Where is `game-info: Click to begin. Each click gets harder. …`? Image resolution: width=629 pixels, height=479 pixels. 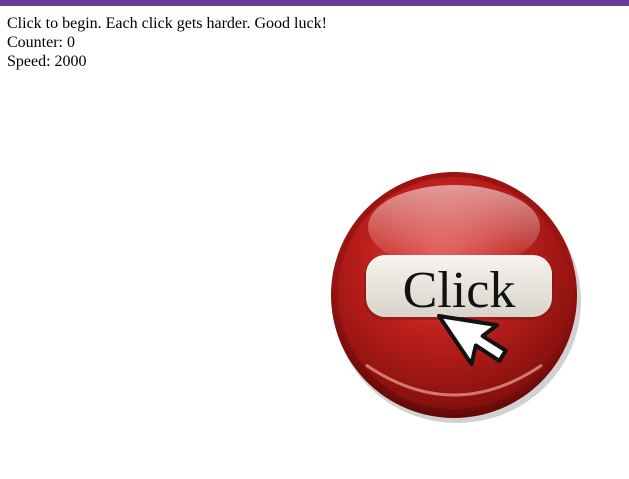
game-info: Click to begin. Each click gets harder. … is located at coordinates (167, 42).